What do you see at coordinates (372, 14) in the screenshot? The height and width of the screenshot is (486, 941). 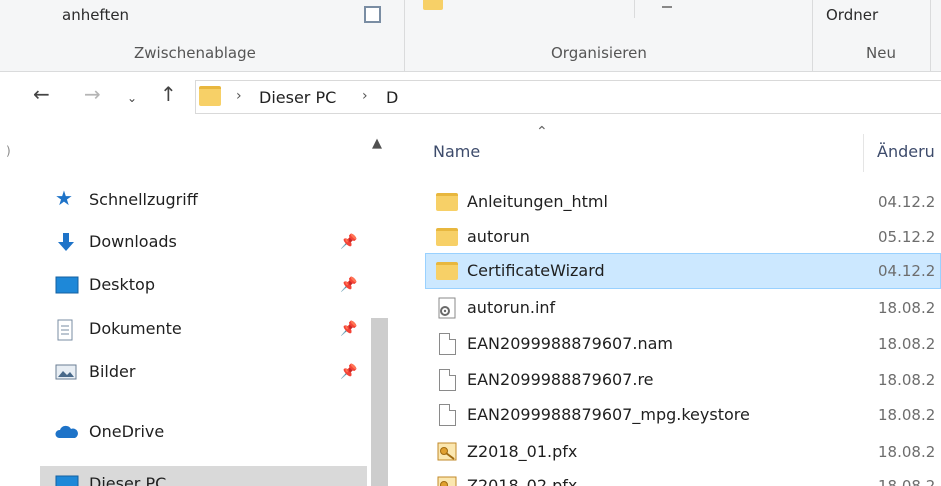 I see `copy-path-icon` at bounding box center [372, 14].